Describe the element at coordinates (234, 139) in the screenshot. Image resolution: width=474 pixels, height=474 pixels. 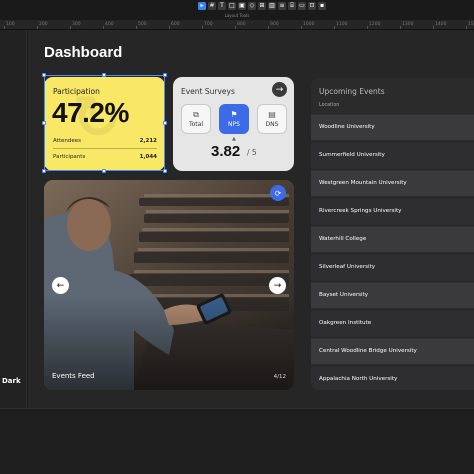
I see `selection-pointer-icon: ▲` at that location.